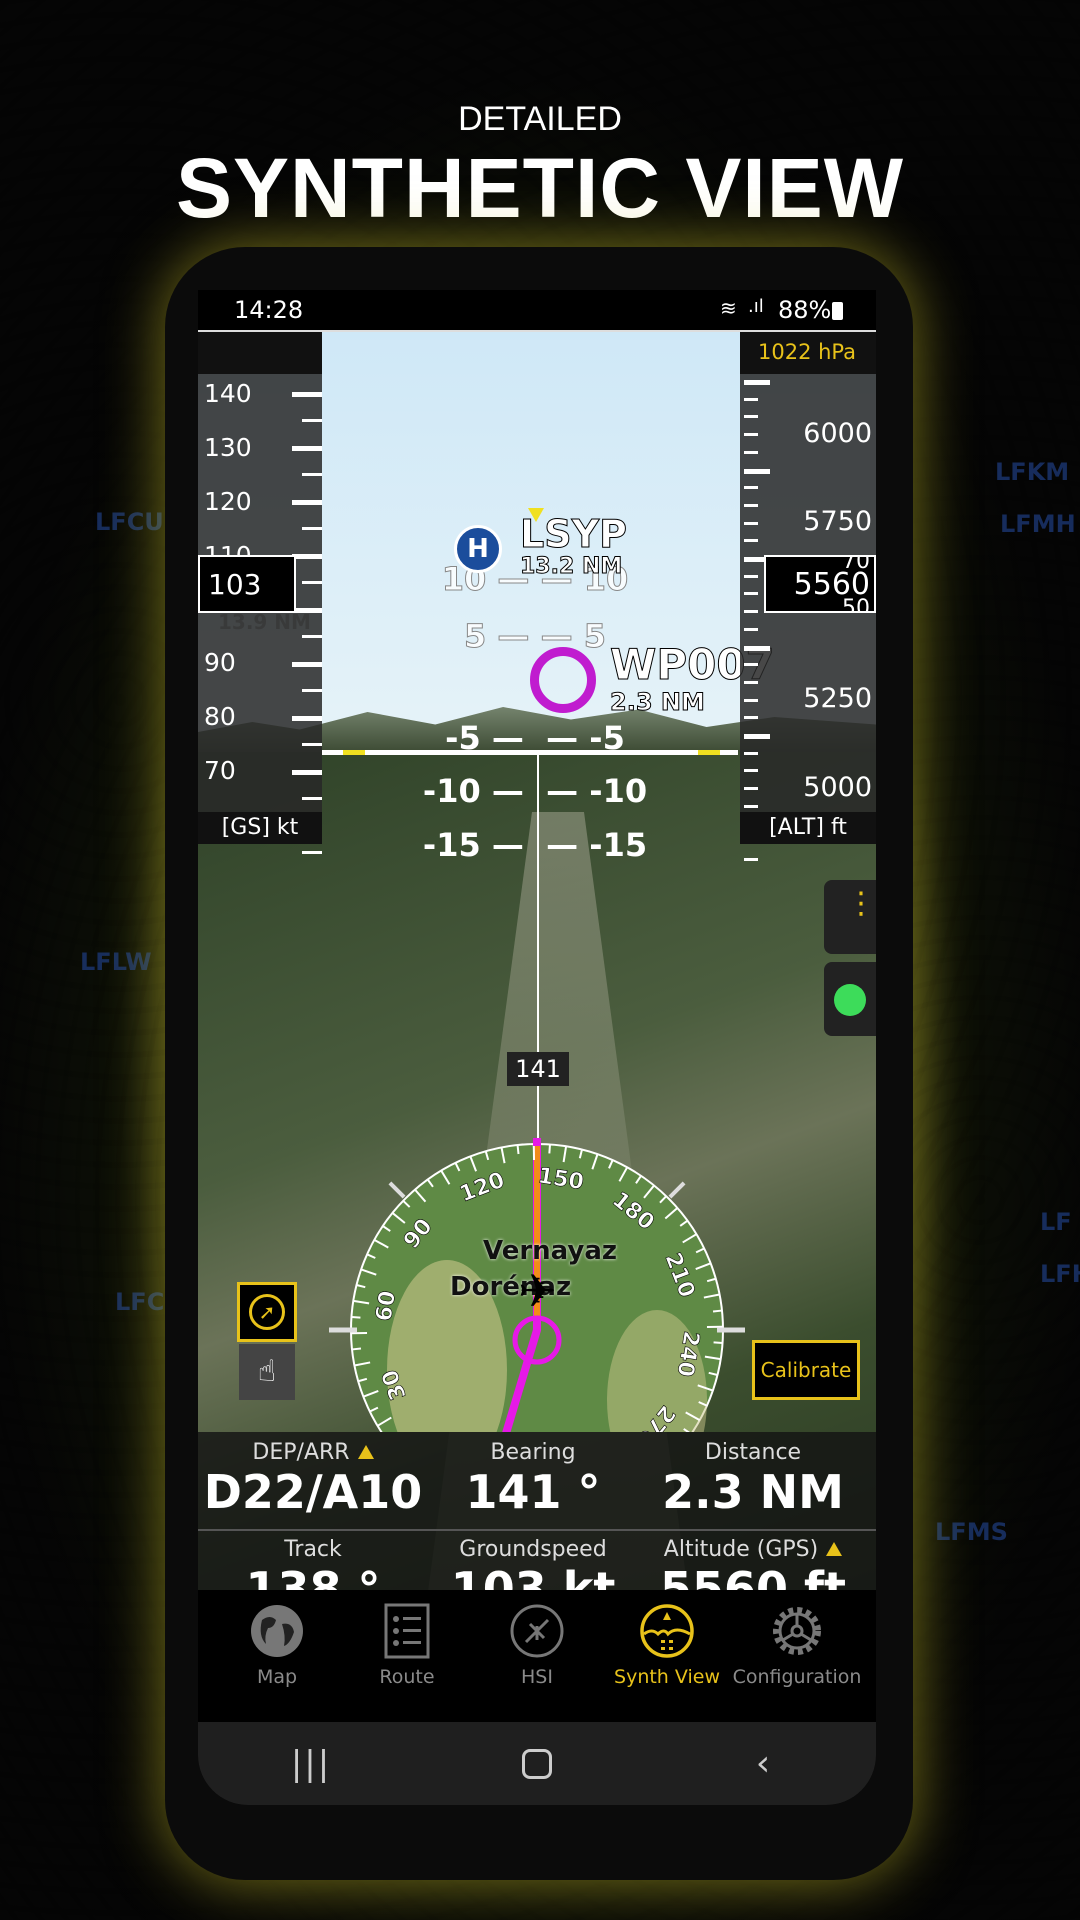  What do you see at coordinates (667, 1677) in the screenshot?
I see `tab-label: Synth View` at bounding box center [667, 1677].